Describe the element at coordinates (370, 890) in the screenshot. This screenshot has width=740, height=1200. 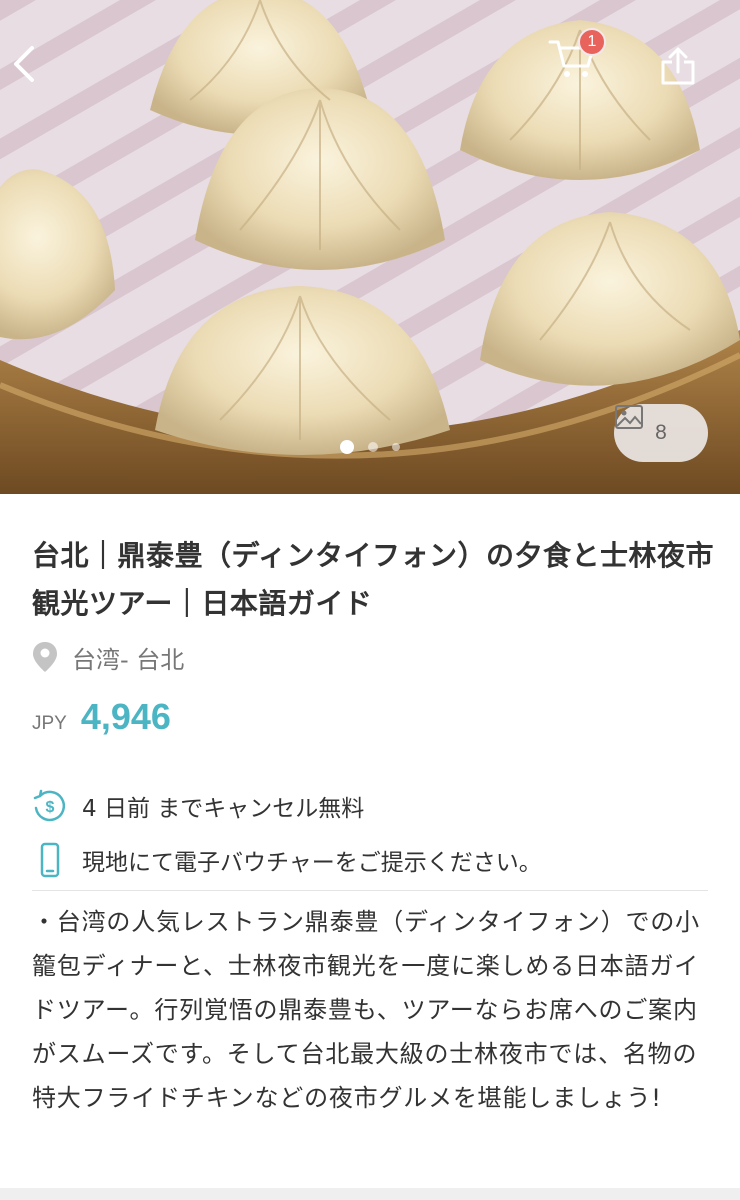
I see `divider` at that location.